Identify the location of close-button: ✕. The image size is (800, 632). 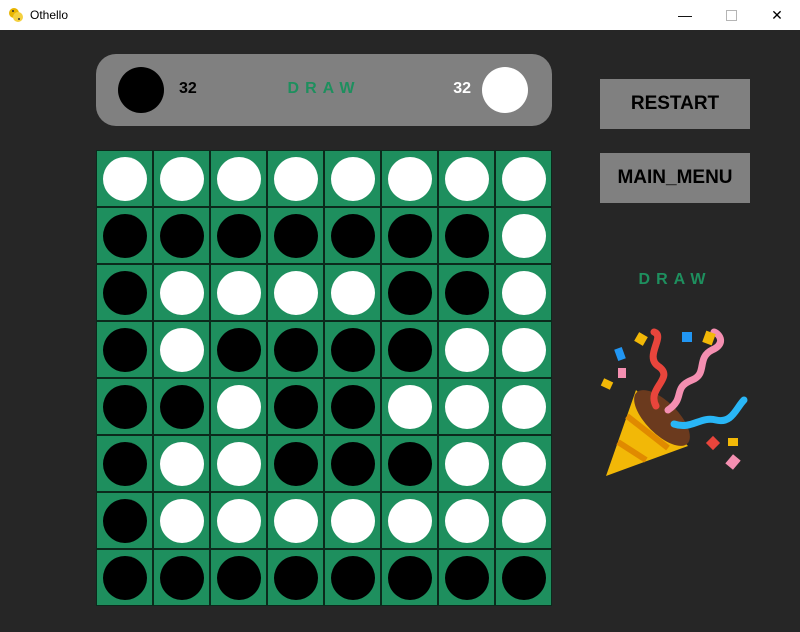
(777, 15).